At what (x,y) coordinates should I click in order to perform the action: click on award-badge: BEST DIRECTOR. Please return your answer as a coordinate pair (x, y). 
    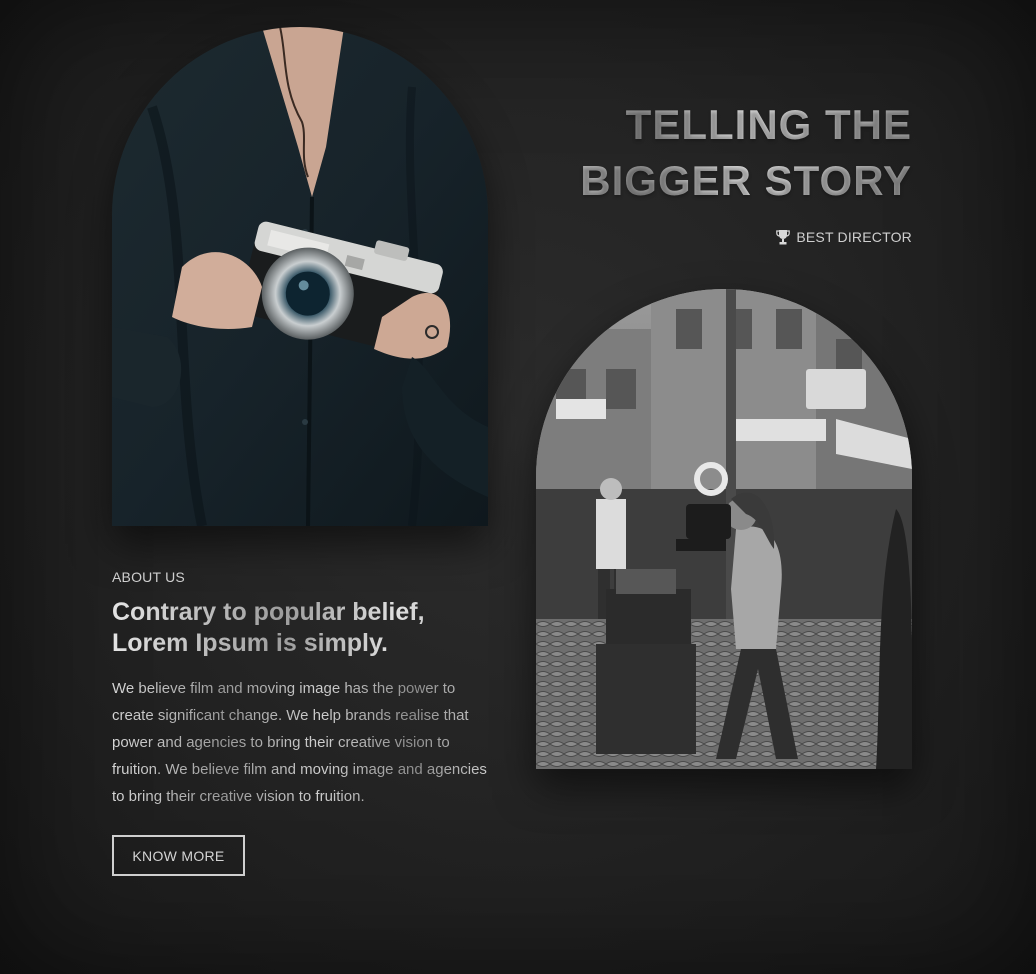
    Looking at the image, I should click on (844, 237).